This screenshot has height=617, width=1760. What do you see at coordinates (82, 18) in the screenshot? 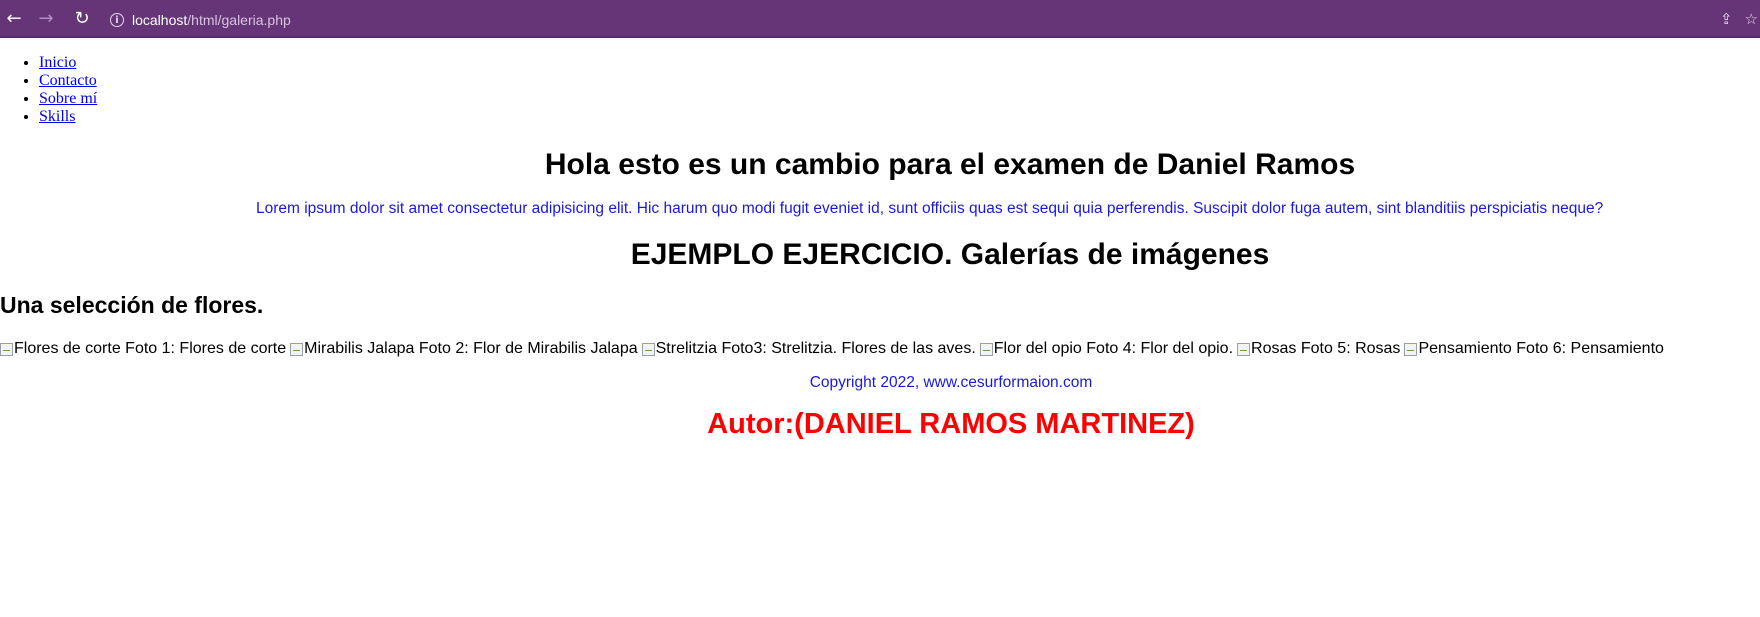
I see `reload-icon: ↻` at bounding box center [82, 18].